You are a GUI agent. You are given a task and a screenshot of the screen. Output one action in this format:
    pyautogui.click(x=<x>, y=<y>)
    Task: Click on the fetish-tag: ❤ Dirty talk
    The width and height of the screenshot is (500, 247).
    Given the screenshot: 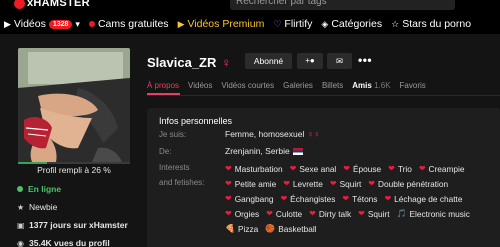 What is the action you would take?
    pyautogui.click(x=330, y=214)
    